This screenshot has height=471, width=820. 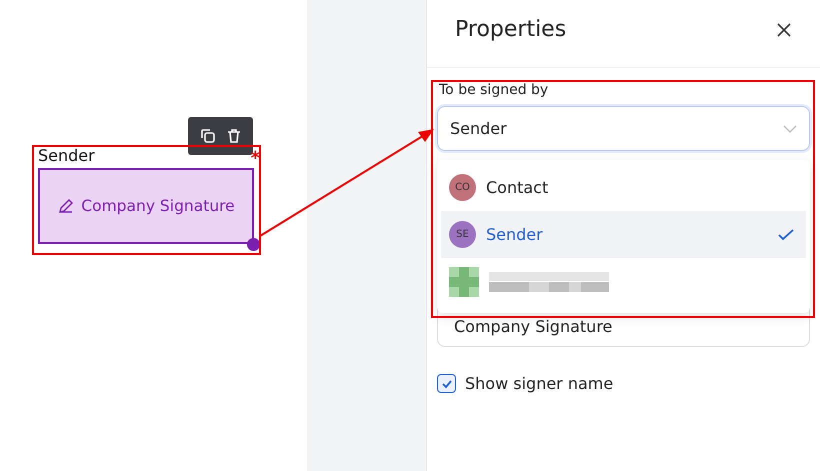 I want to click on close-icon, so click(x=784, y=30).